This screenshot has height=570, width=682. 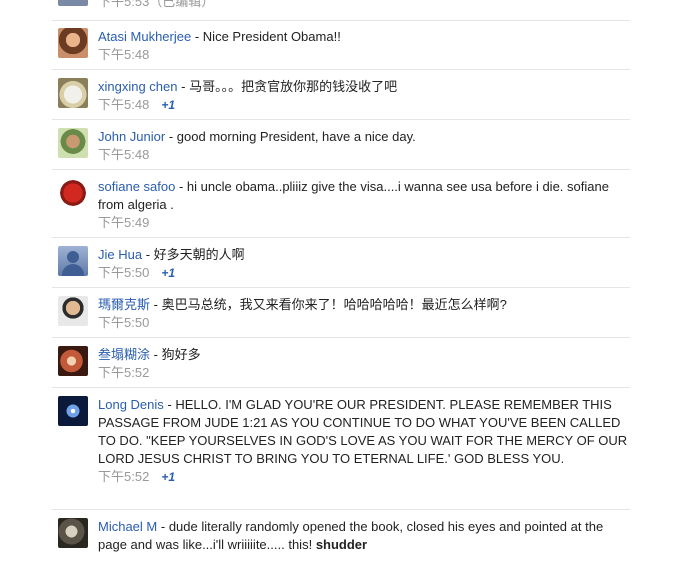 I want to click on comment-author: John Junior, so click(x=131, y=136).